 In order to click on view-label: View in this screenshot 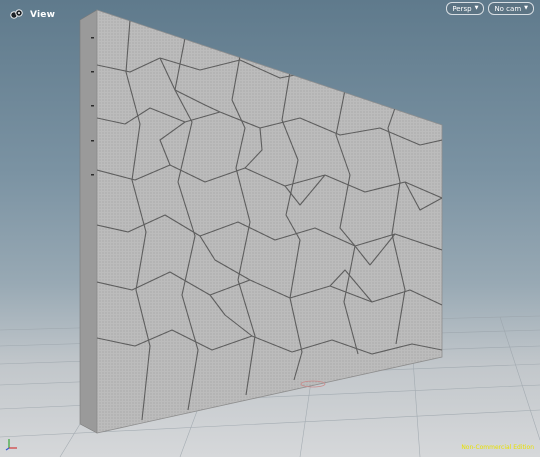, I will do `click(32, 14)`.